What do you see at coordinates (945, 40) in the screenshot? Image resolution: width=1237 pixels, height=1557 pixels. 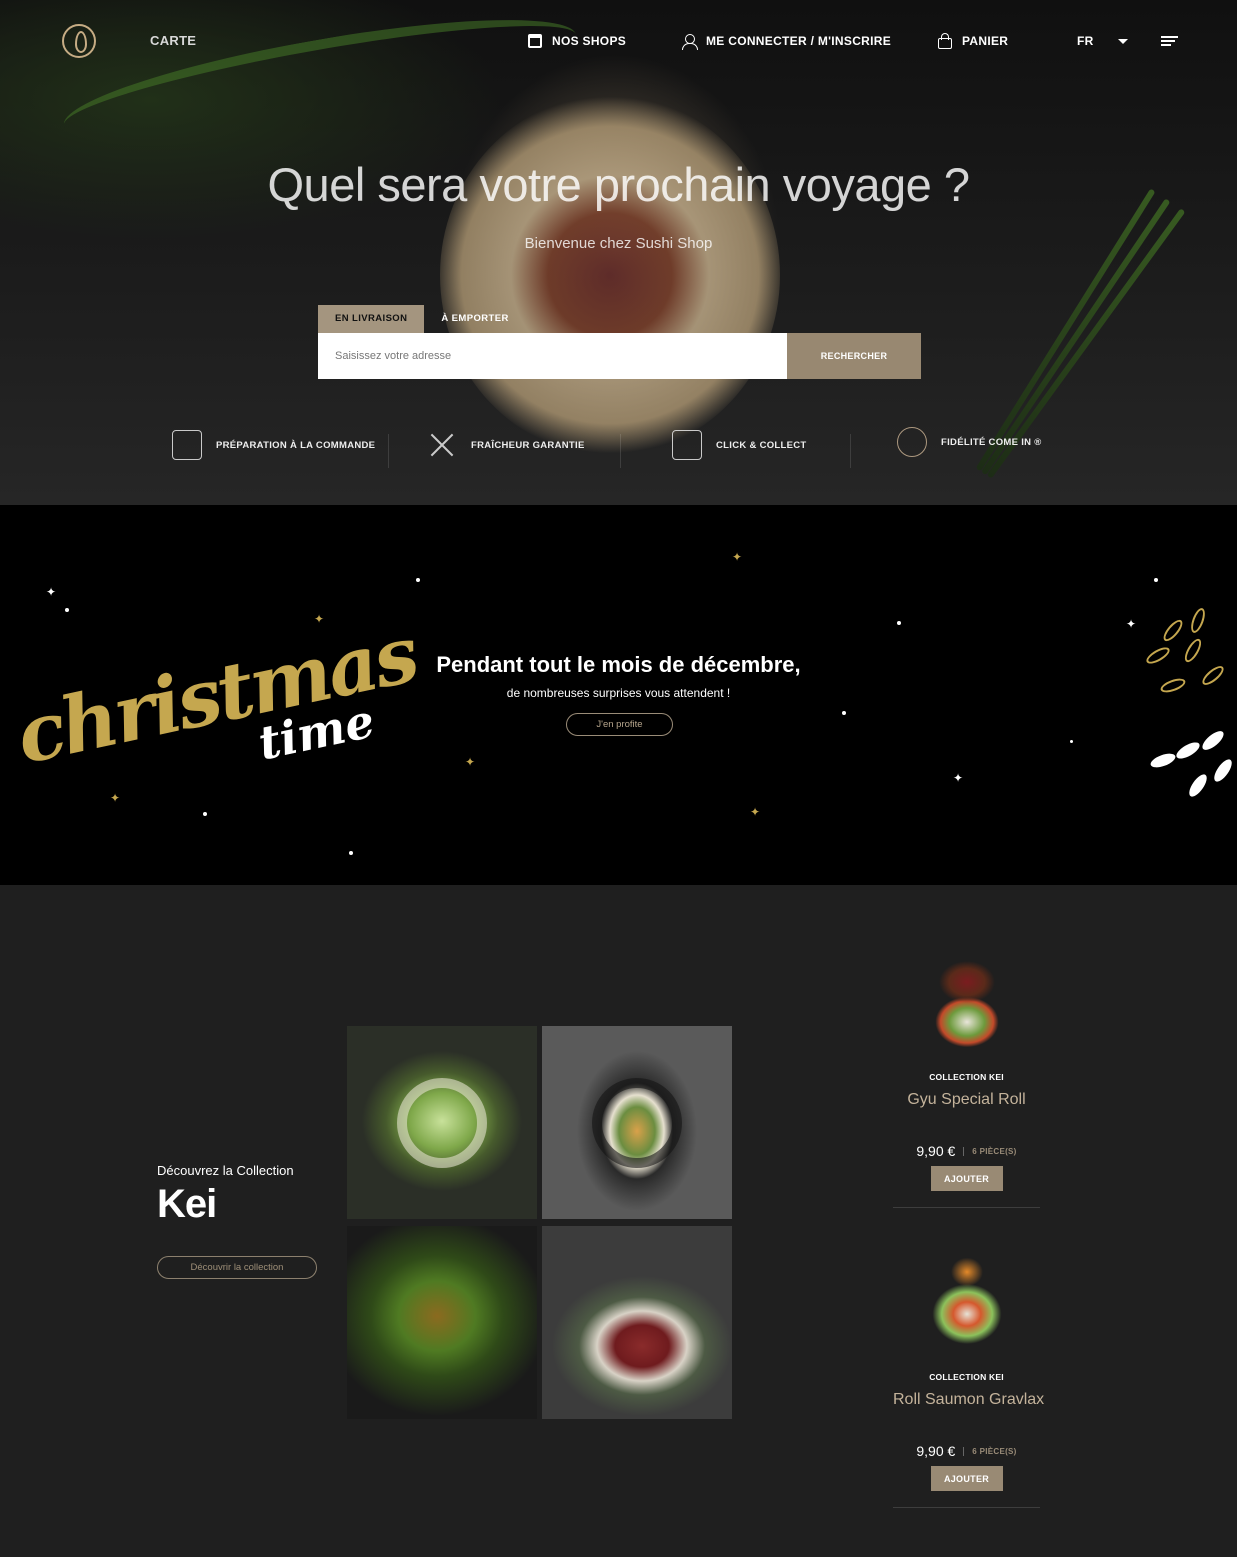 I see `shopping-bag-icon` at bounding box center [945, 40].